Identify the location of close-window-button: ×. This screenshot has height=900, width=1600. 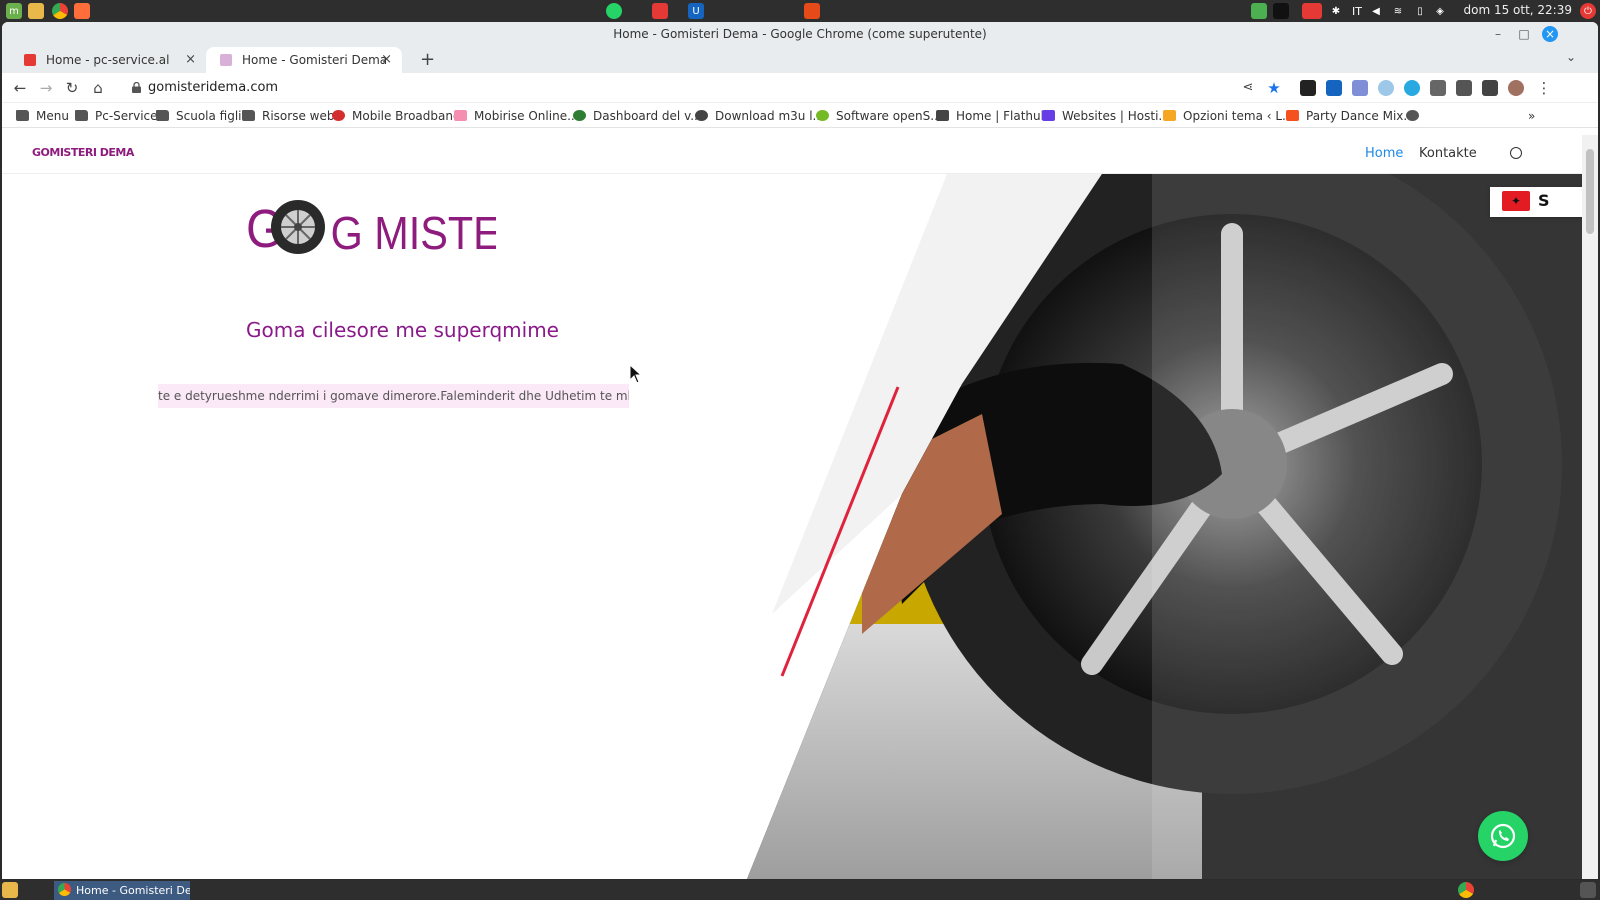
(1550, 34).